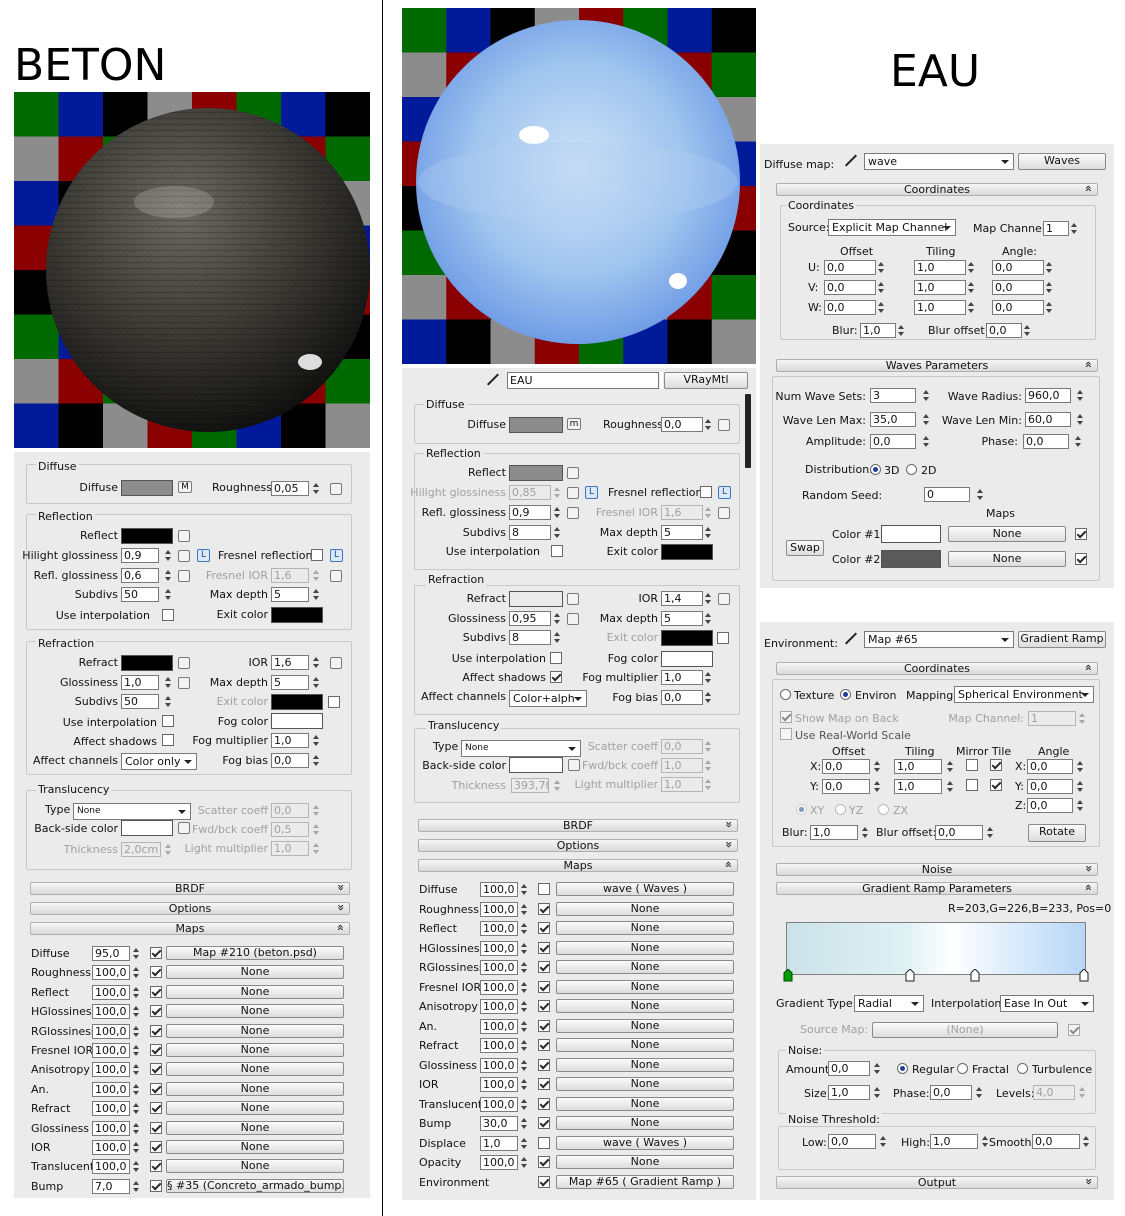  What do you see at coordinates (290, 682) in the screenshot?
I see `refr-max-depth-field: 5` at bounding box center [290, 682].